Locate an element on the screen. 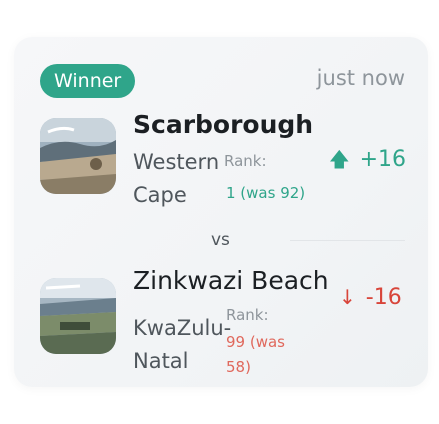  winner-region: Western Cape is located at coordinates (176, 178).